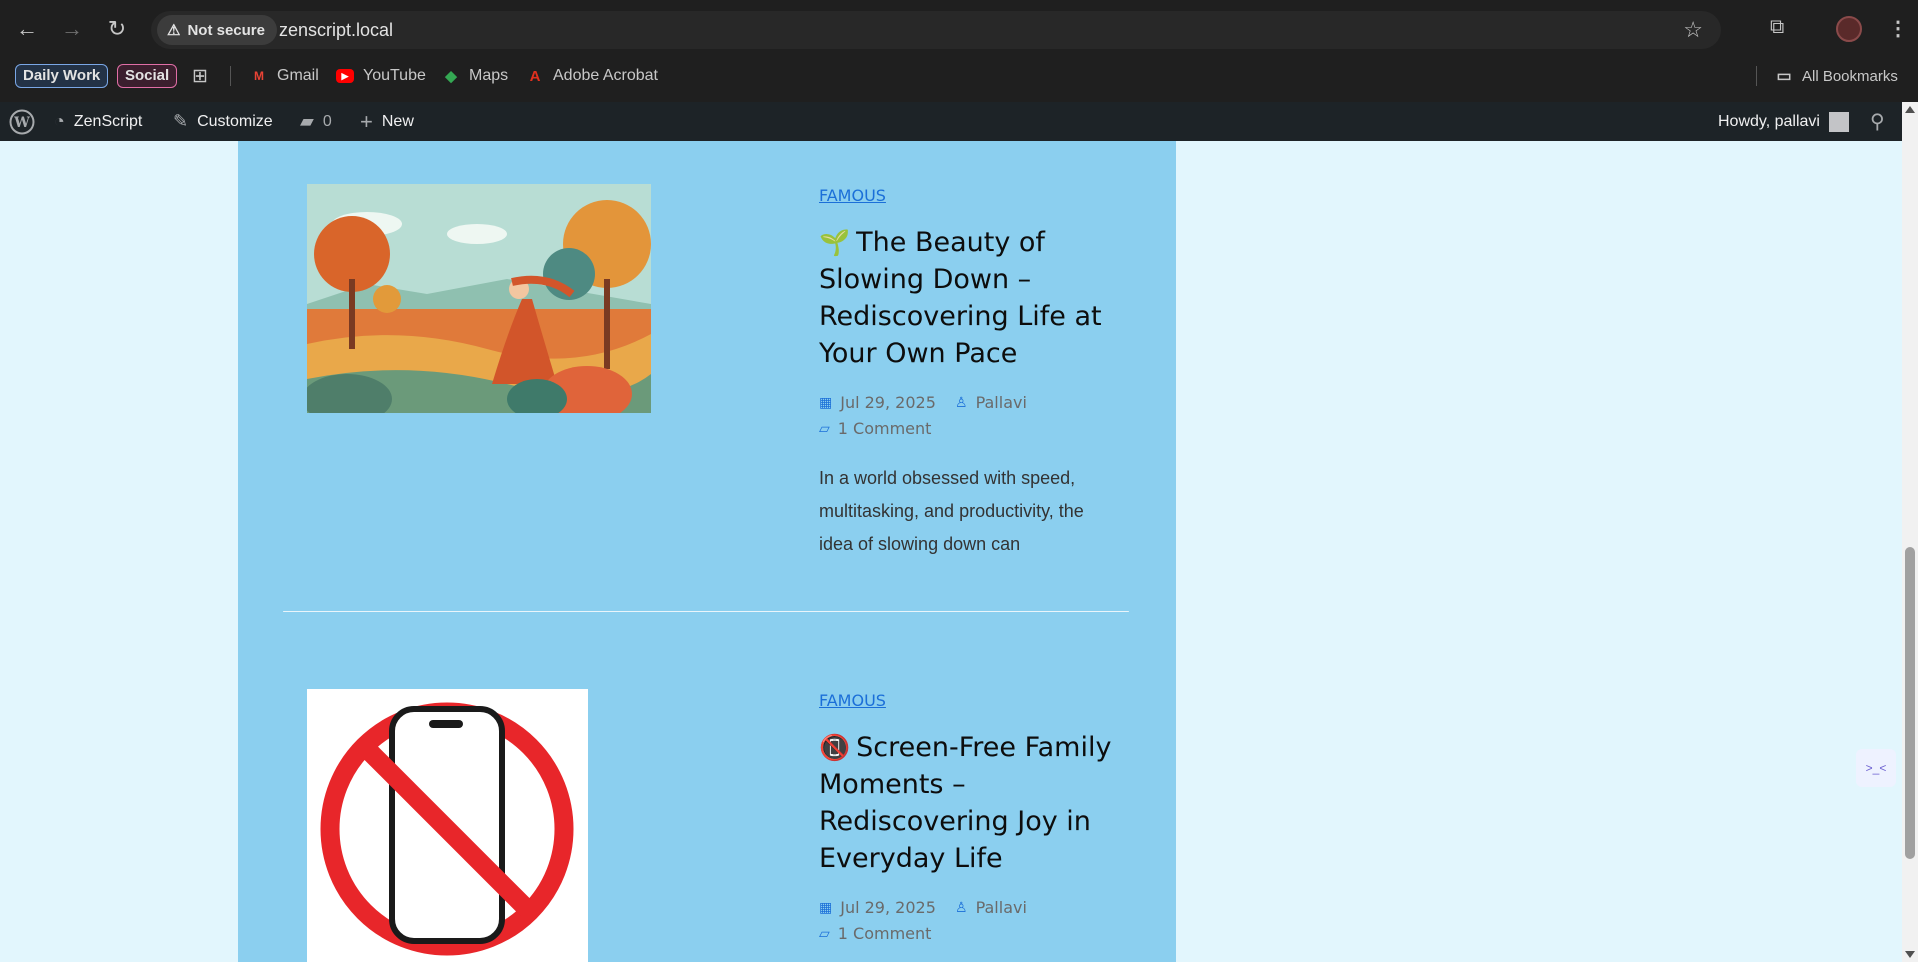 The height and width of the screenshot is (962, 1918). I want to click on bookmark-label: Maps, so click(489, 75).